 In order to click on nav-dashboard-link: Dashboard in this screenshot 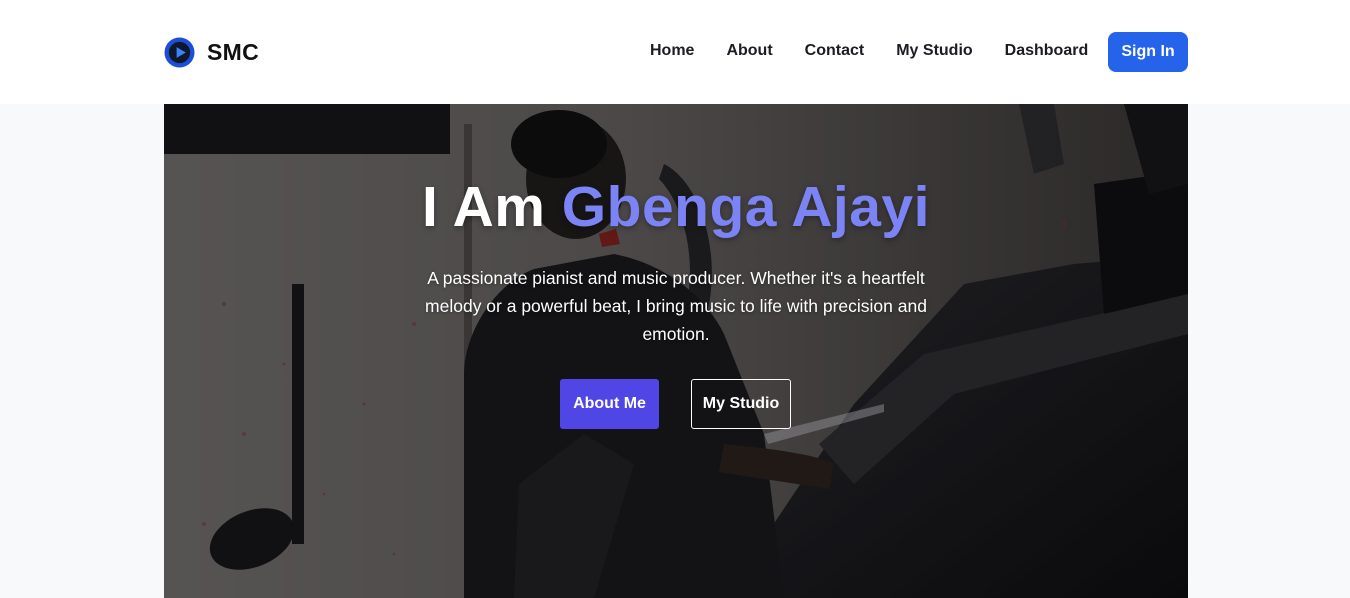, I will do `click(1047, 51)`.